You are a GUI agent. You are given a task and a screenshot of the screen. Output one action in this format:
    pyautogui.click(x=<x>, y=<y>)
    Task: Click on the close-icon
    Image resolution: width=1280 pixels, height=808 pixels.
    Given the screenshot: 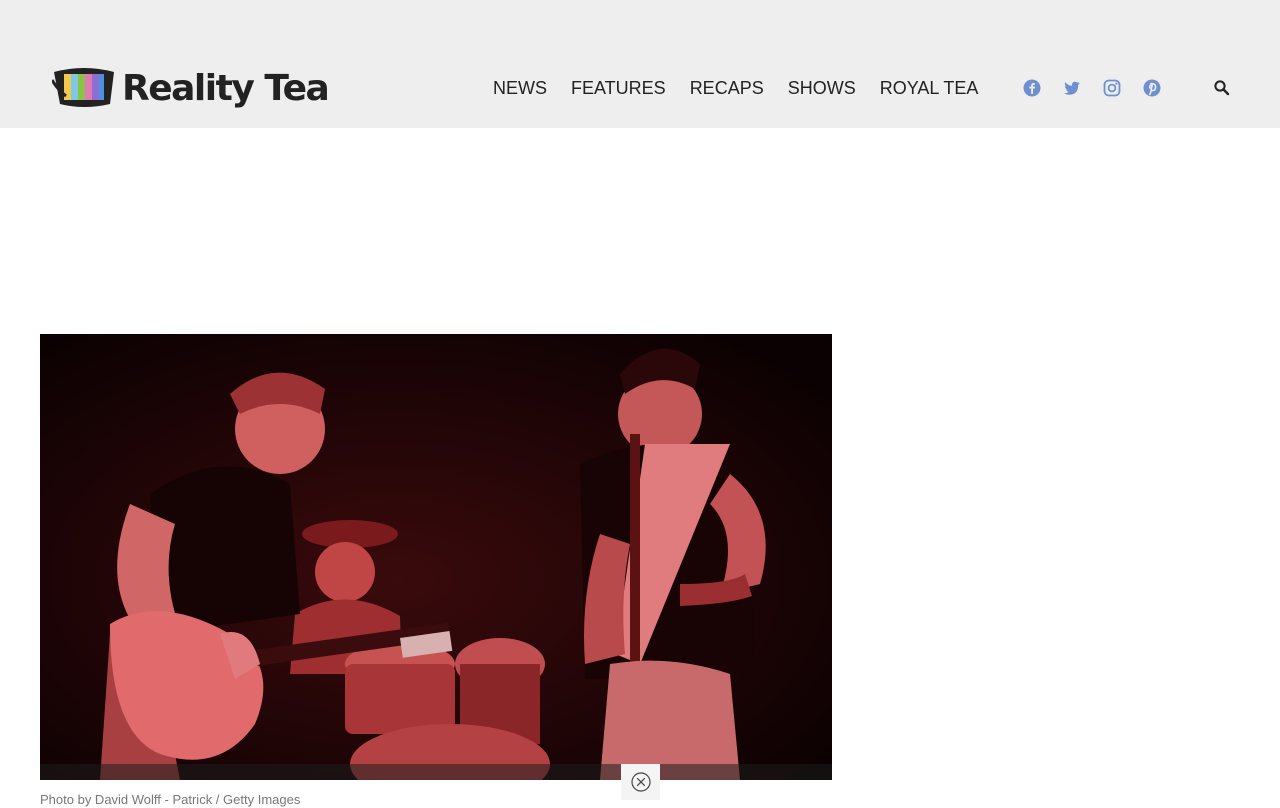 What is the action you would take?
    pyautogui.click(x=640, y=782)
    